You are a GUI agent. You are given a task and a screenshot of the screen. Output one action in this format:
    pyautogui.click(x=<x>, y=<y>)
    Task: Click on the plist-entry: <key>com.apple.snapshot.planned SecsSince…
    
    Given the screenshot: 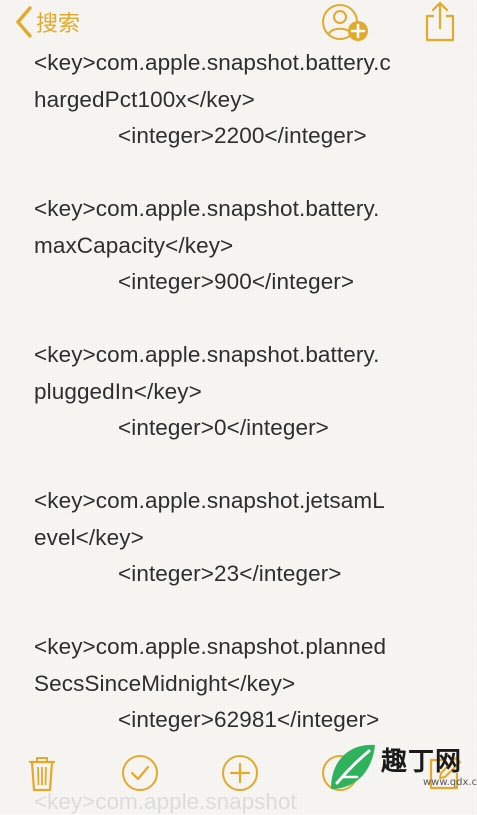 What is the action you would take?
    pyautogui.click(x=245, y=684)
    